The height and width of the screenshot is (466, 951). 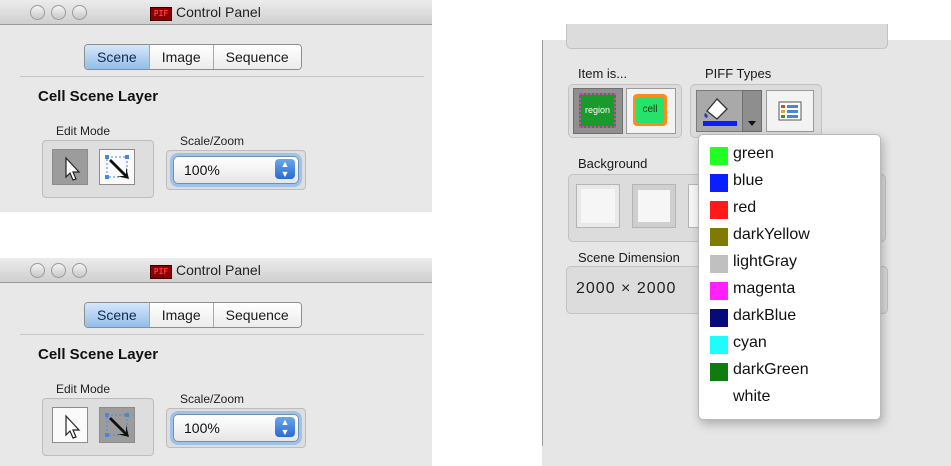 What do you see at coordinates (789, 208) in the screenshot?
I see `menu-item-red: red` at bounding box center [789, 208].